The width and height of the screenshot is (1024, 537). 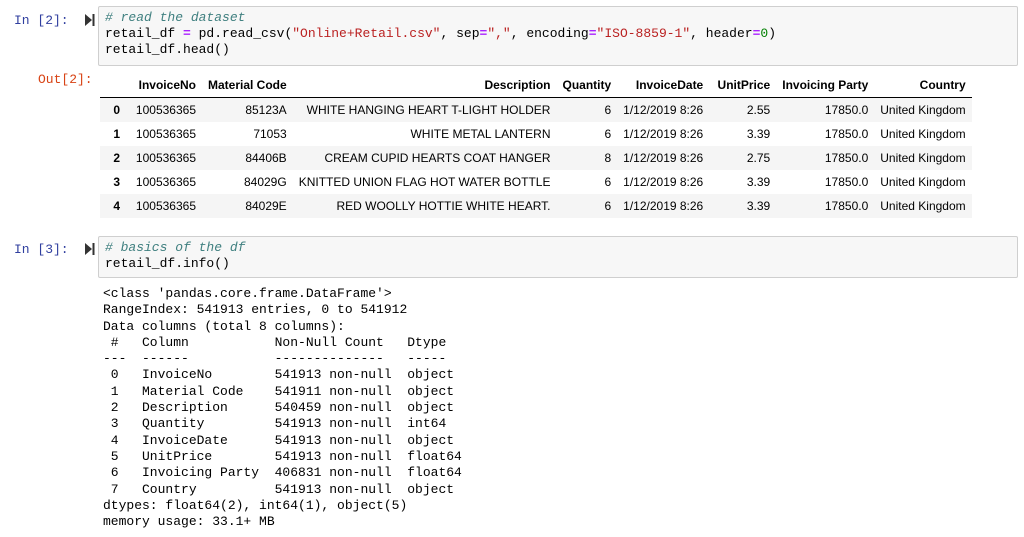 I want to click on row-index: 3, so click(x=116, y=182).